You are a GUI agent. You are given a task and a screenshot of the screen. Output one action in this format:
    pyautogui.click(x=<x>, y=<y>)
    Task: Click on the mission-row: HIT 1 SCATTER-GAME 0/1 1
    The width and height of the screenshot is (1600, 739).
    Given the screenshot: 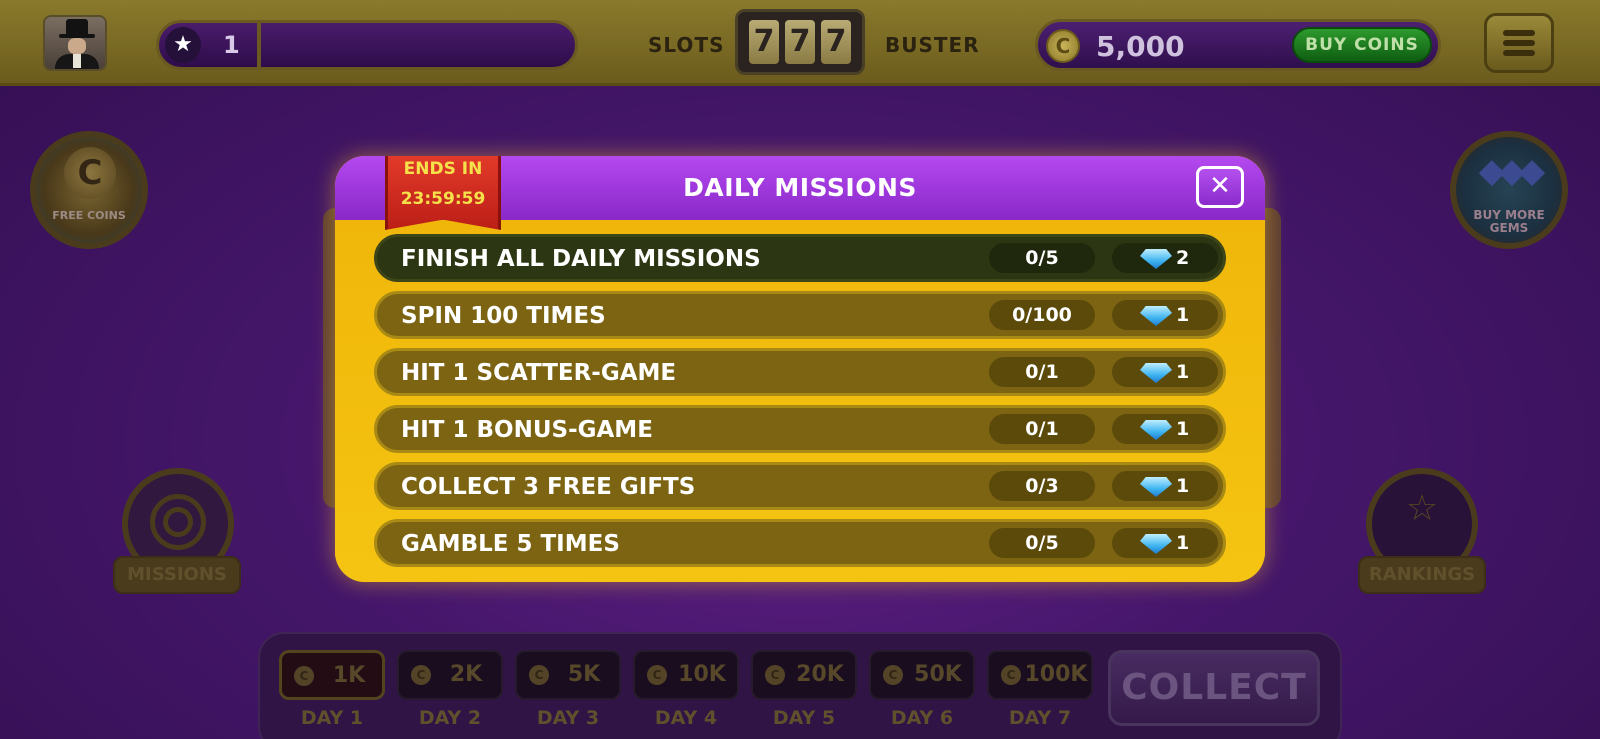 What is the action you would take?
    pyautogui.click(x=800, y=372)
    